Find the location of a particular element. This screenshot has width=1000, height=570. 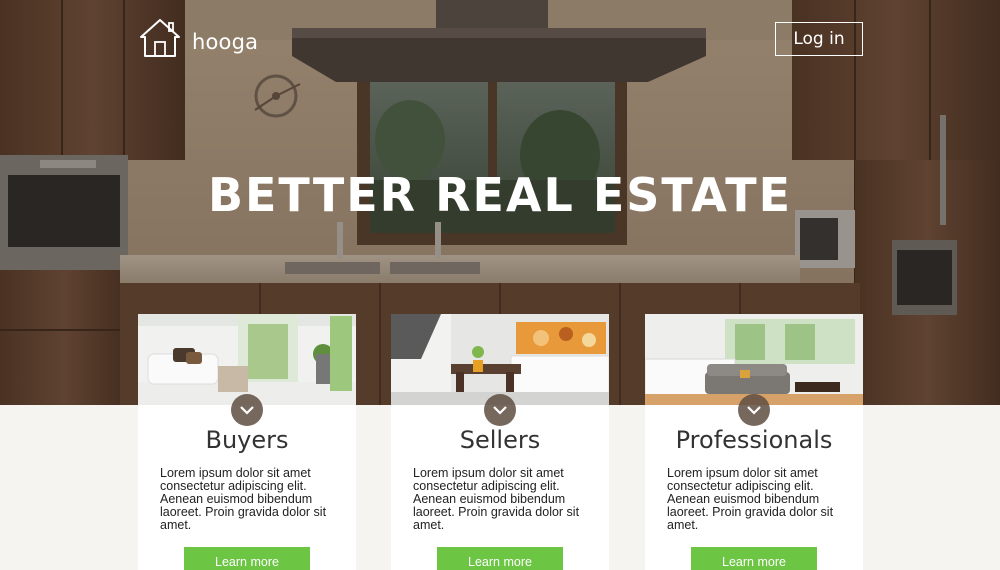

hero-headline: BETTER REAL ESTATE is located at coordinates (500, 195).